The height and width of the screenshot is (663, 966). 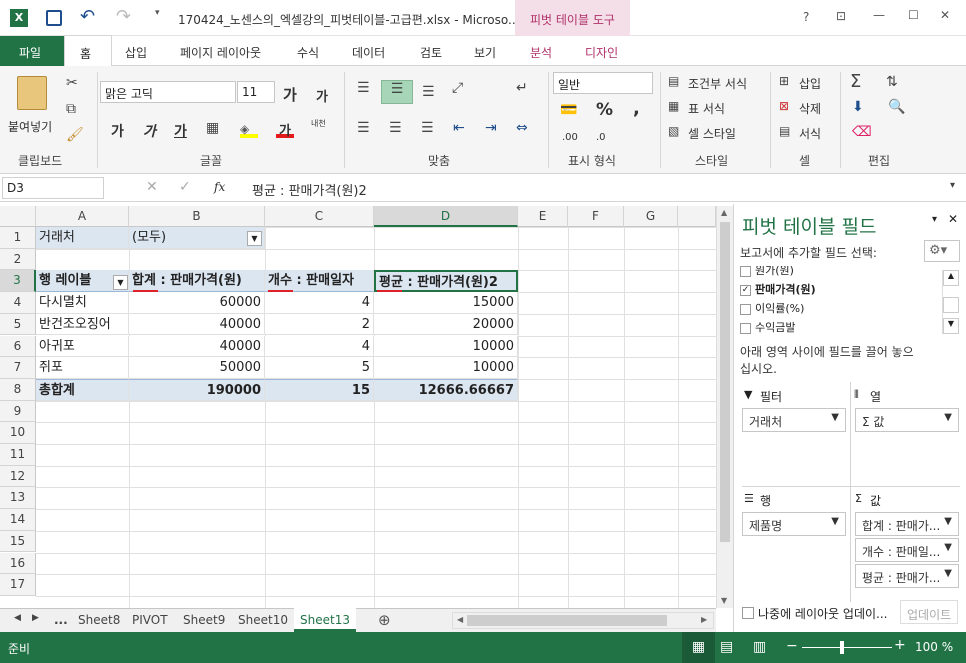 I want to click on field-scroll-up-icon: ▲, so click(x=951, y=278).